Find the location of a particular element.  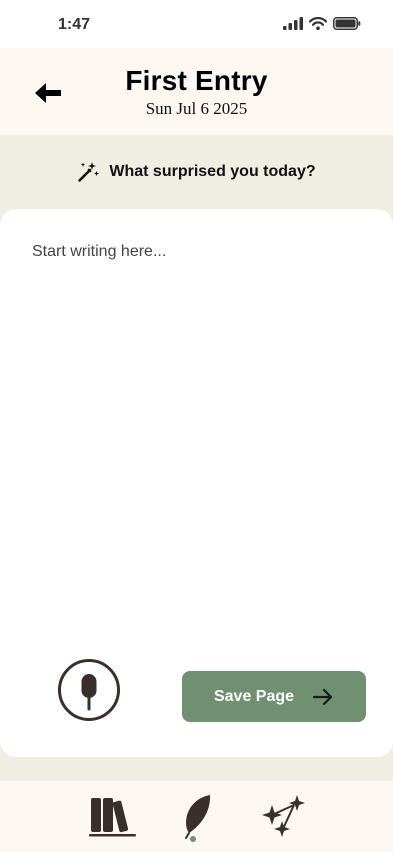

prompt-bar: What surprised you today? is located at coordinates (196, 172).